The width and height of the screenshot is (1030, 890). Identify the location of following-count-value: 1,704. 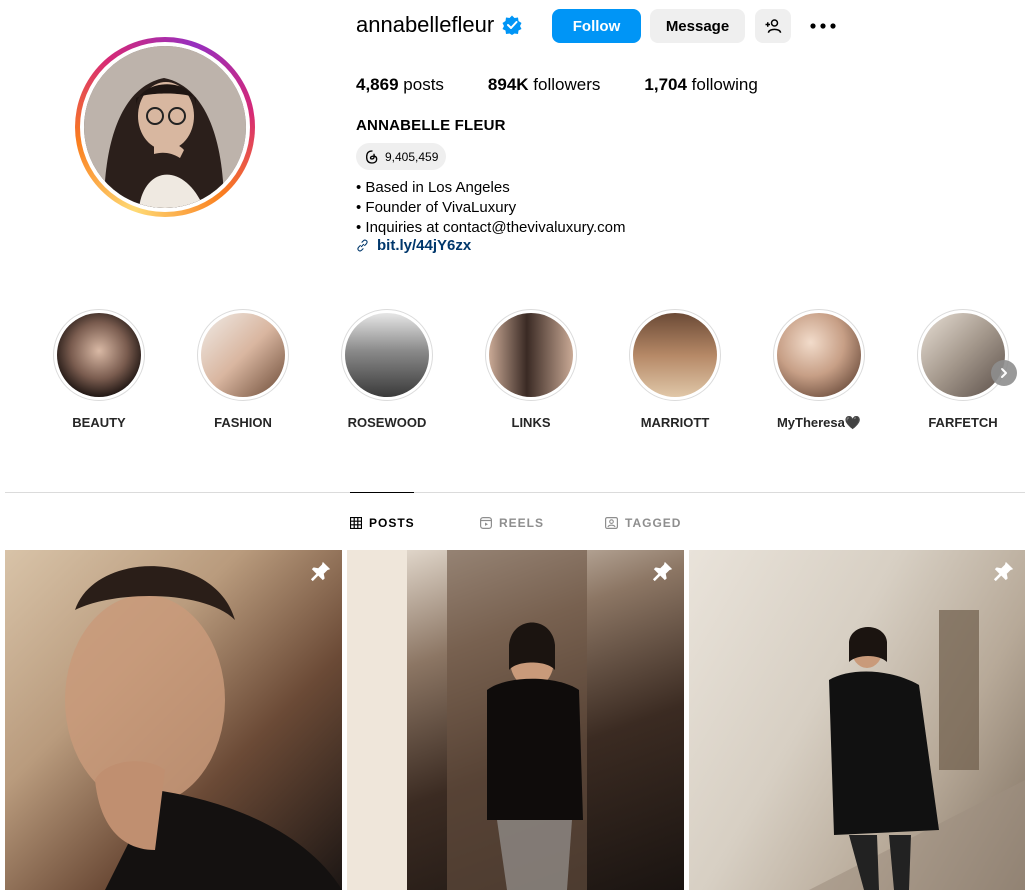
(665, 84).